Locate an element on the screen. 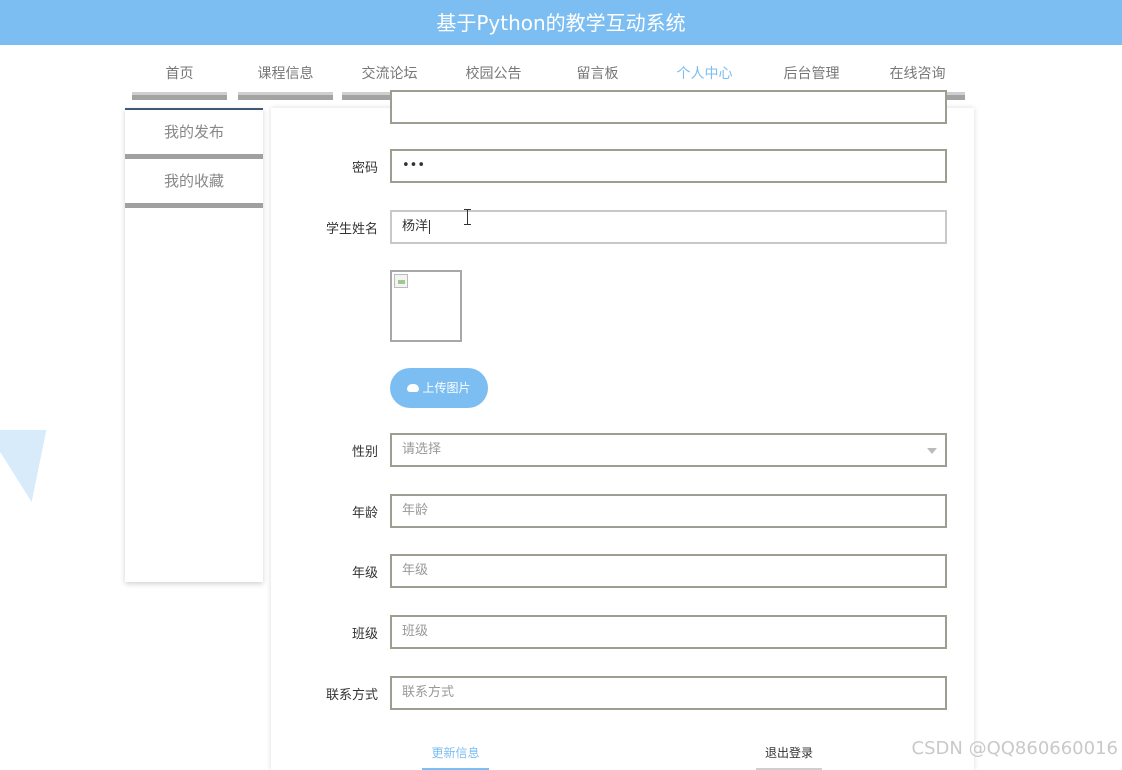 Image resolution: width=1122 pixels, height=770 pixels. upload-image-button: 上传图片 is located at coordinates (439, 388).